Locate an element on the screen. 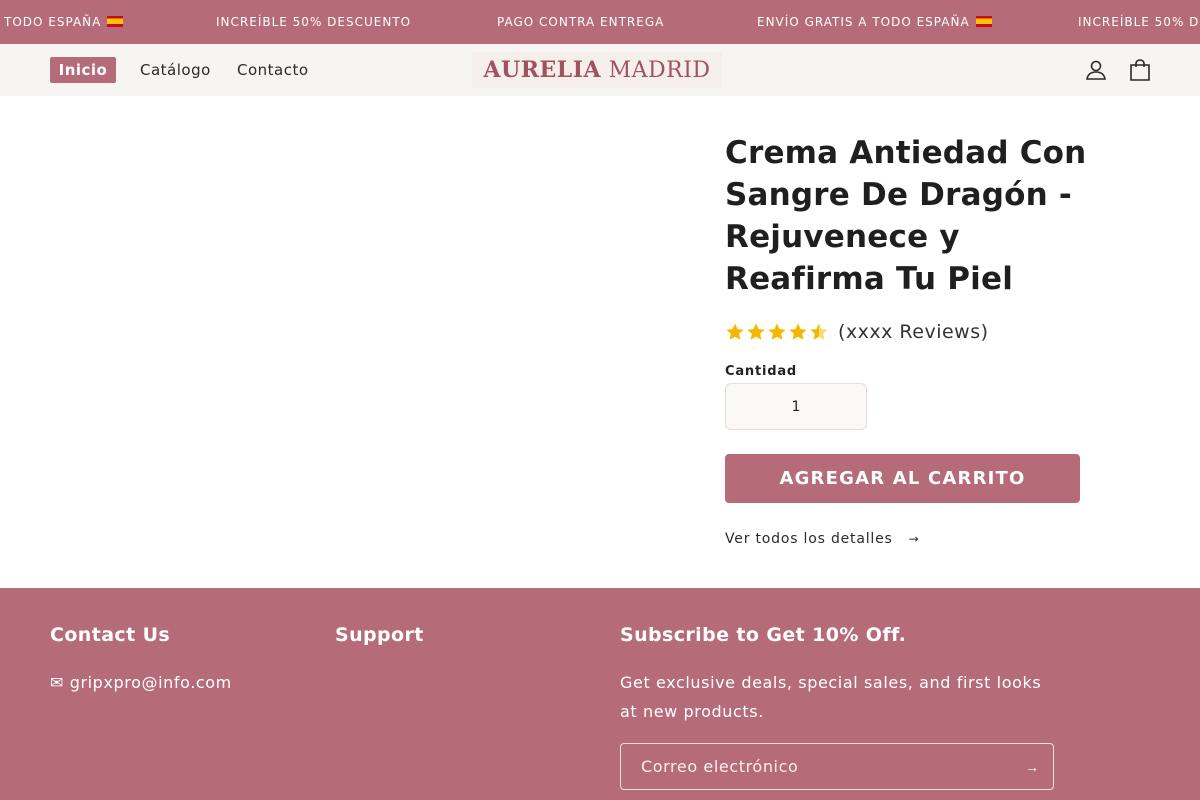 The width and height of the screenshot is (1200, 800). contact-email-text: gripxpro@info.com is located at coordinates (150, 682).